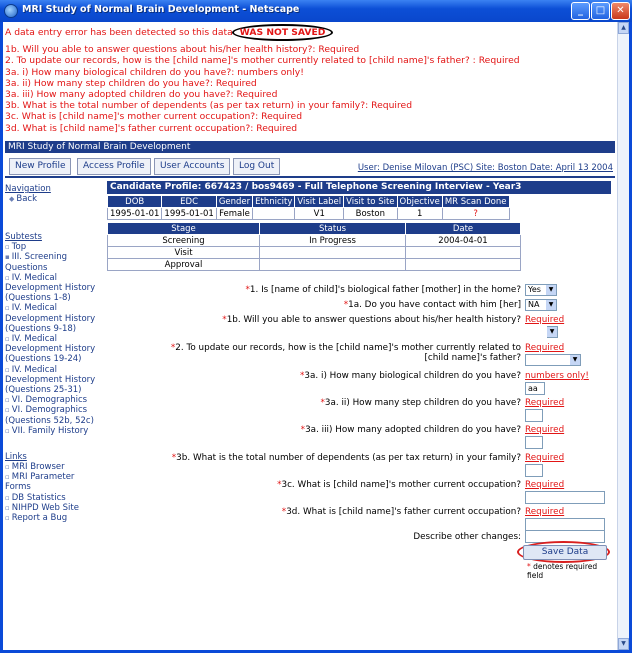 This screenshot has height=653, width=632. Describe the element at coordinates (545, 403) in the screenshot. I see `q3a2-required: Required` at that location.